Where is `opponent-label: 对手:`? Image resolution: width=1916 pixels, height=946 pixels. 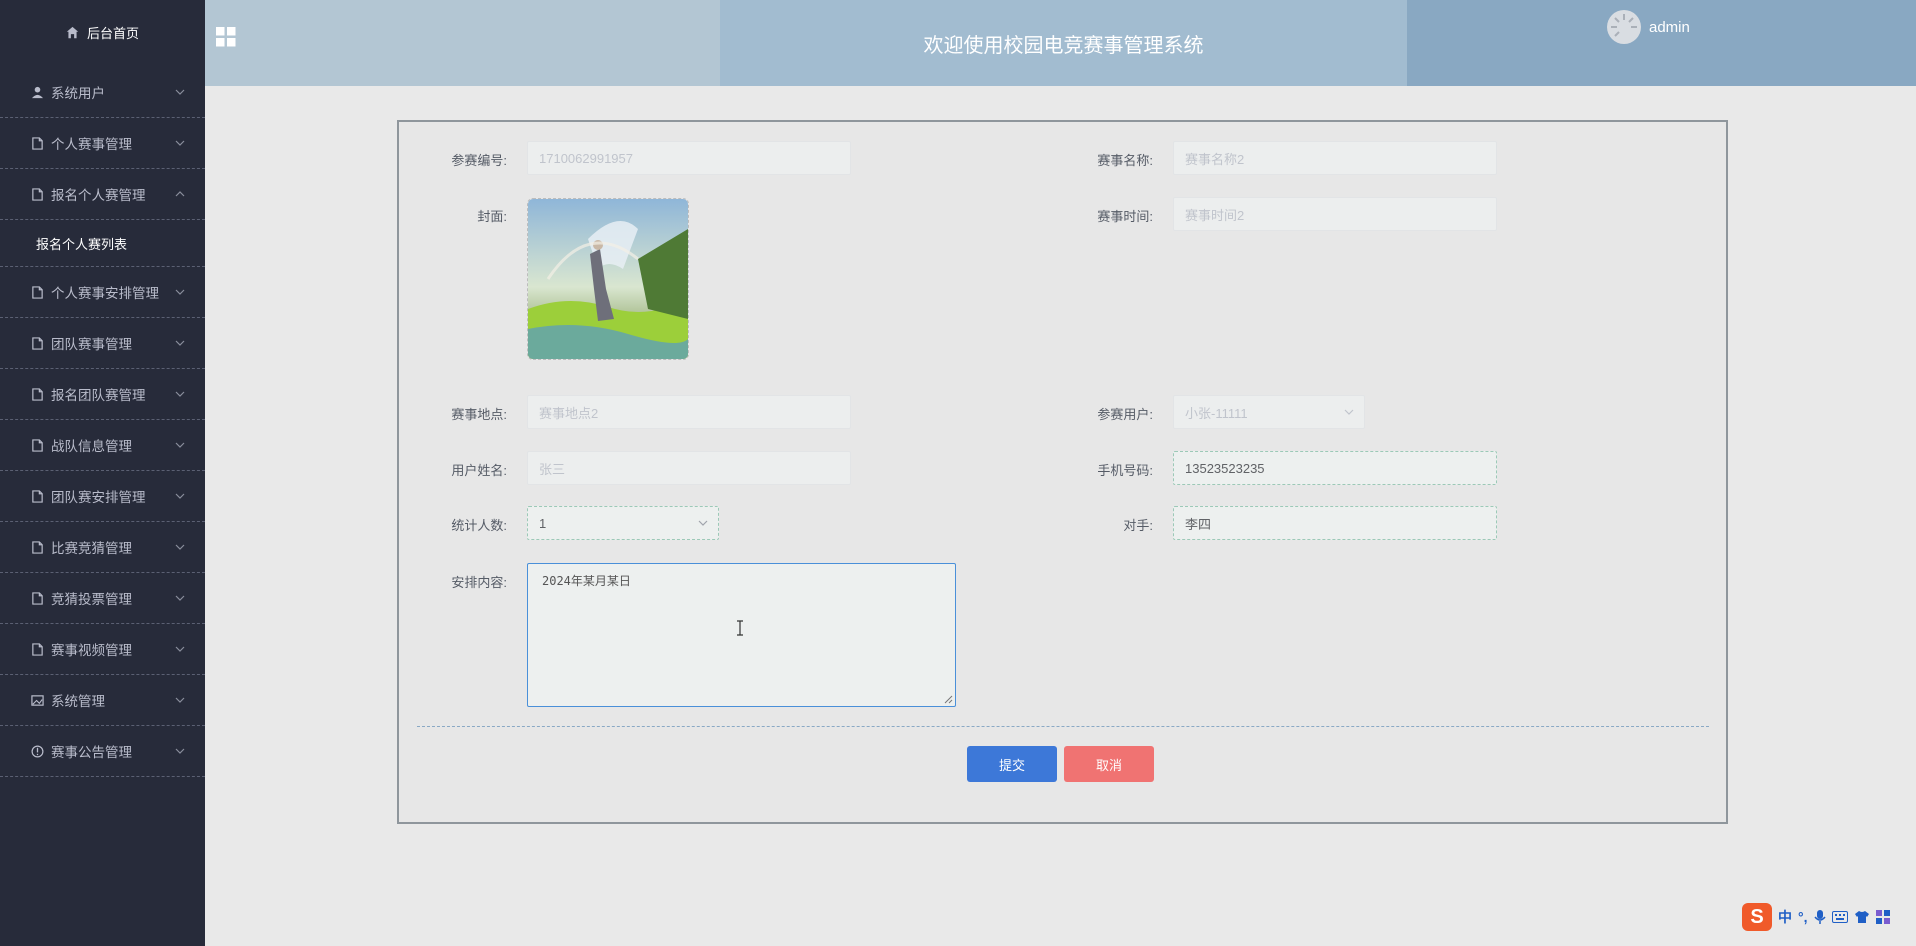 opponent-label: 对手: is located at coordinates (1138, 525).